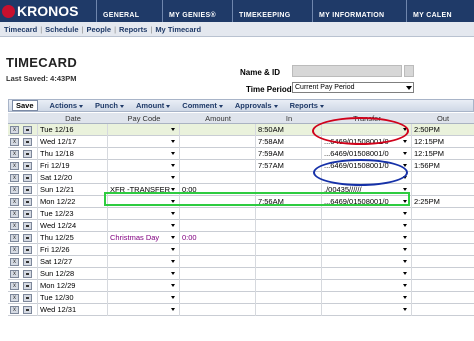 Image resolution: width=474 pixels, height=341 pixels. What do you see at coordinates (289, 130) in the screenshot?
I see `in-punch-cell: 8:50AM` at bounding box center [289, 130].